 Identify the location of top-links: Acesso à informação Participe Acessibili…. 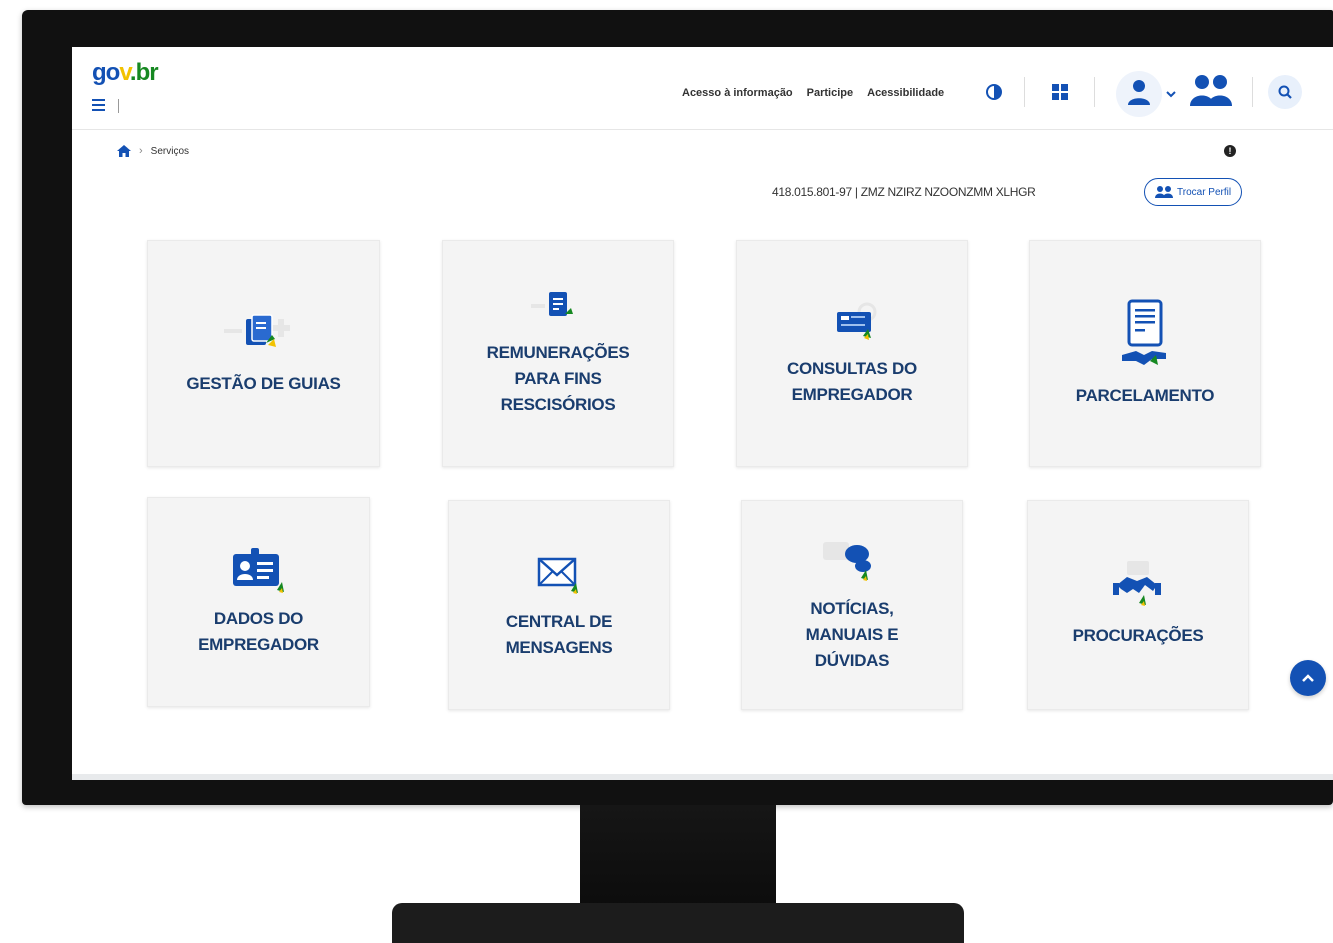
(813, 93).